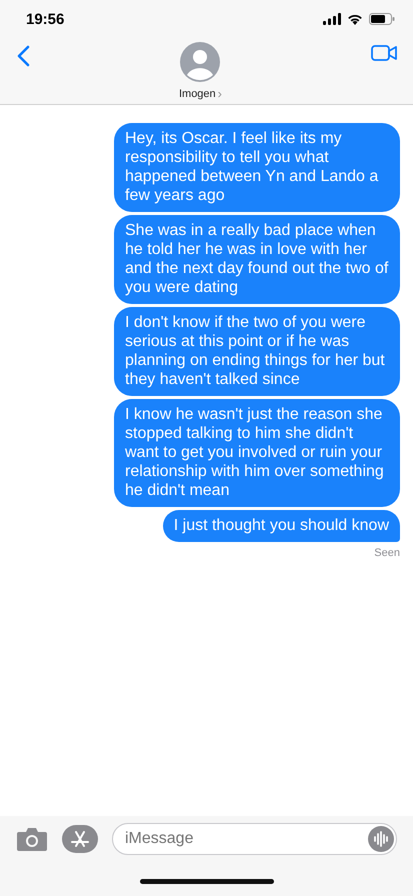  What do you see at coordinates (197, 94) in the screenshot?
I see `contact-name: Imogen` at bounding box center [197, 94].